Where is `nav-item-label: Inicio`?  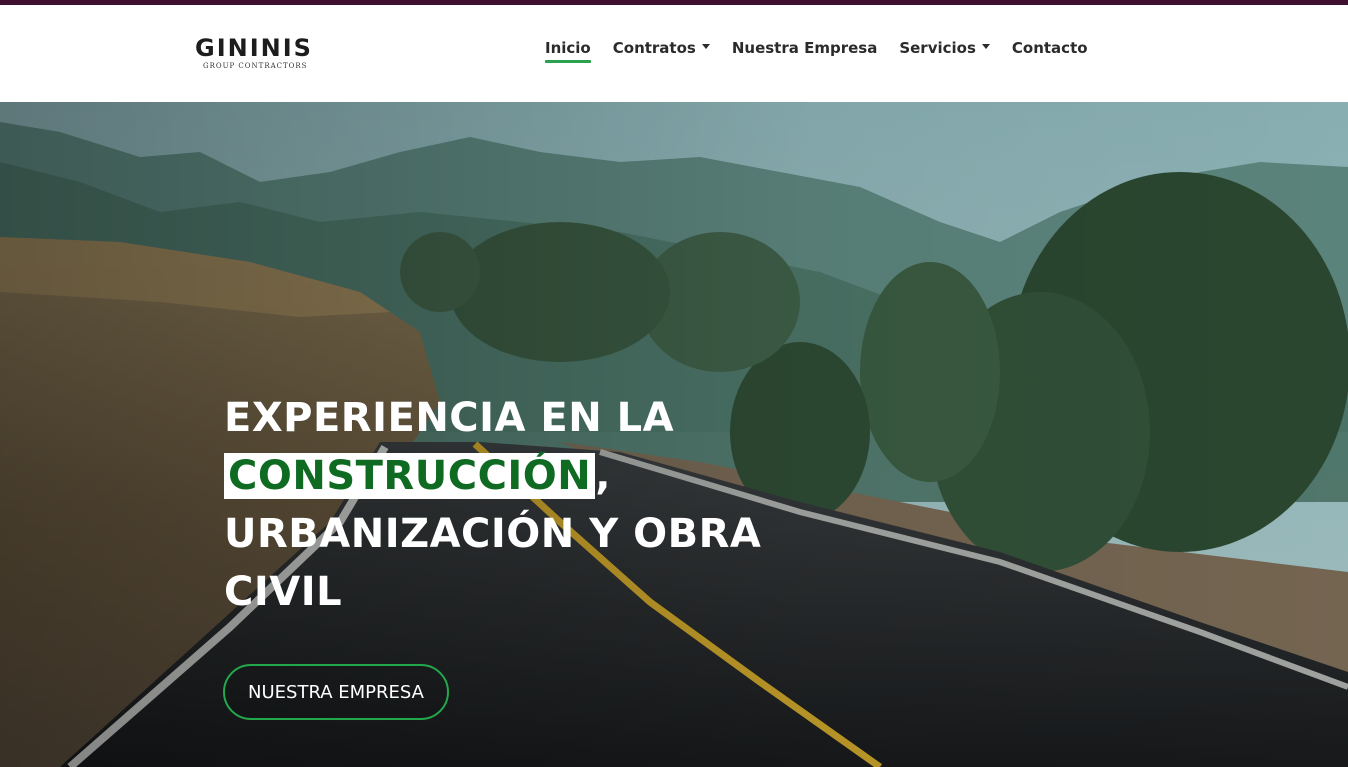
nav-item-label: Inicio is located at coordinates (568, 48).